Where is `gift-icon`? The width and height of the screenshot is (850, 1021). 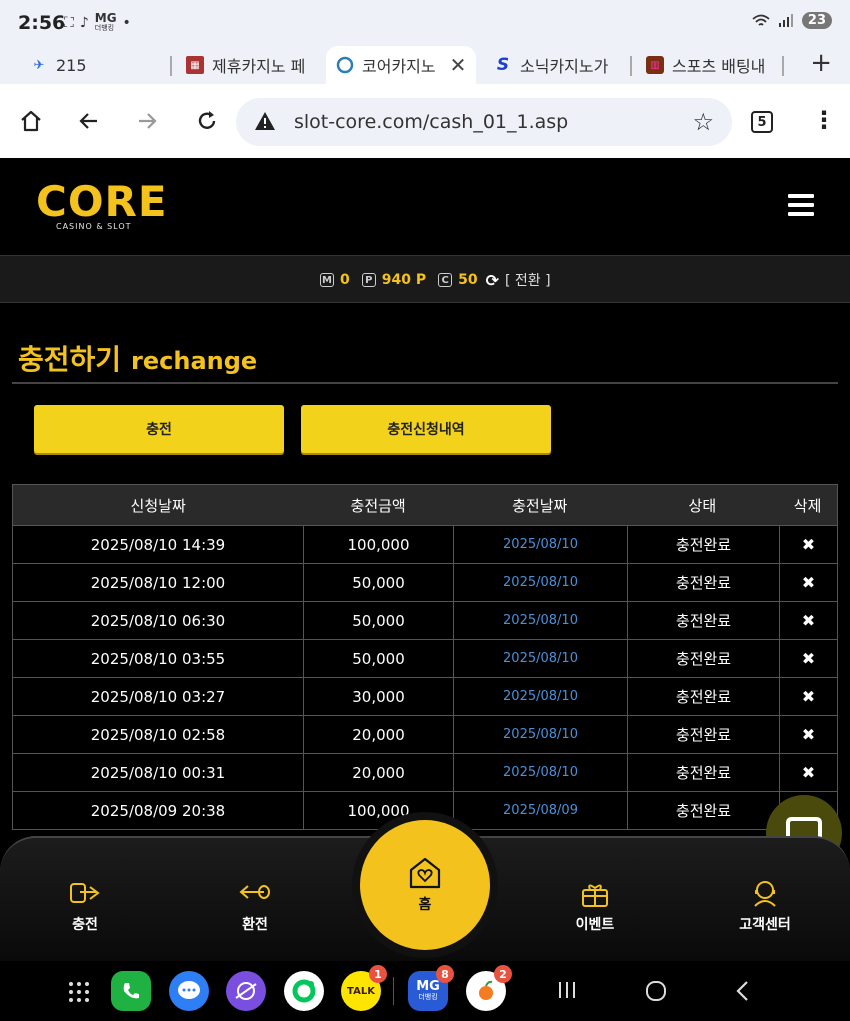
gift-icon is located at coordinates (595, 895).